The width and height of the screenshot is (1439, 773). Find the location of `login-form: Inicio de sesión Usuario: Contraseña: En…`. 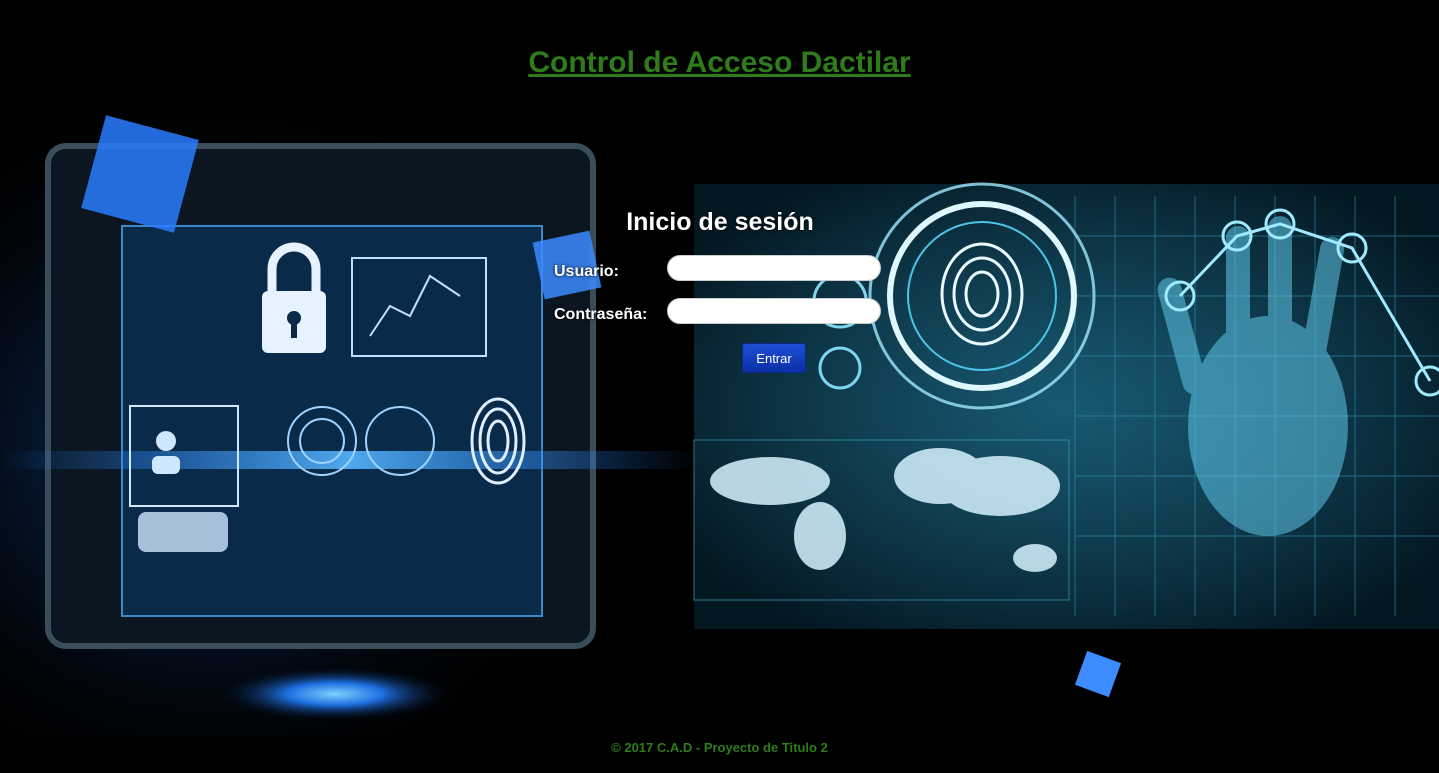

login-form: Inicio de sesión Usuario: Contraseña: En… is located at coordinates (720, 286).